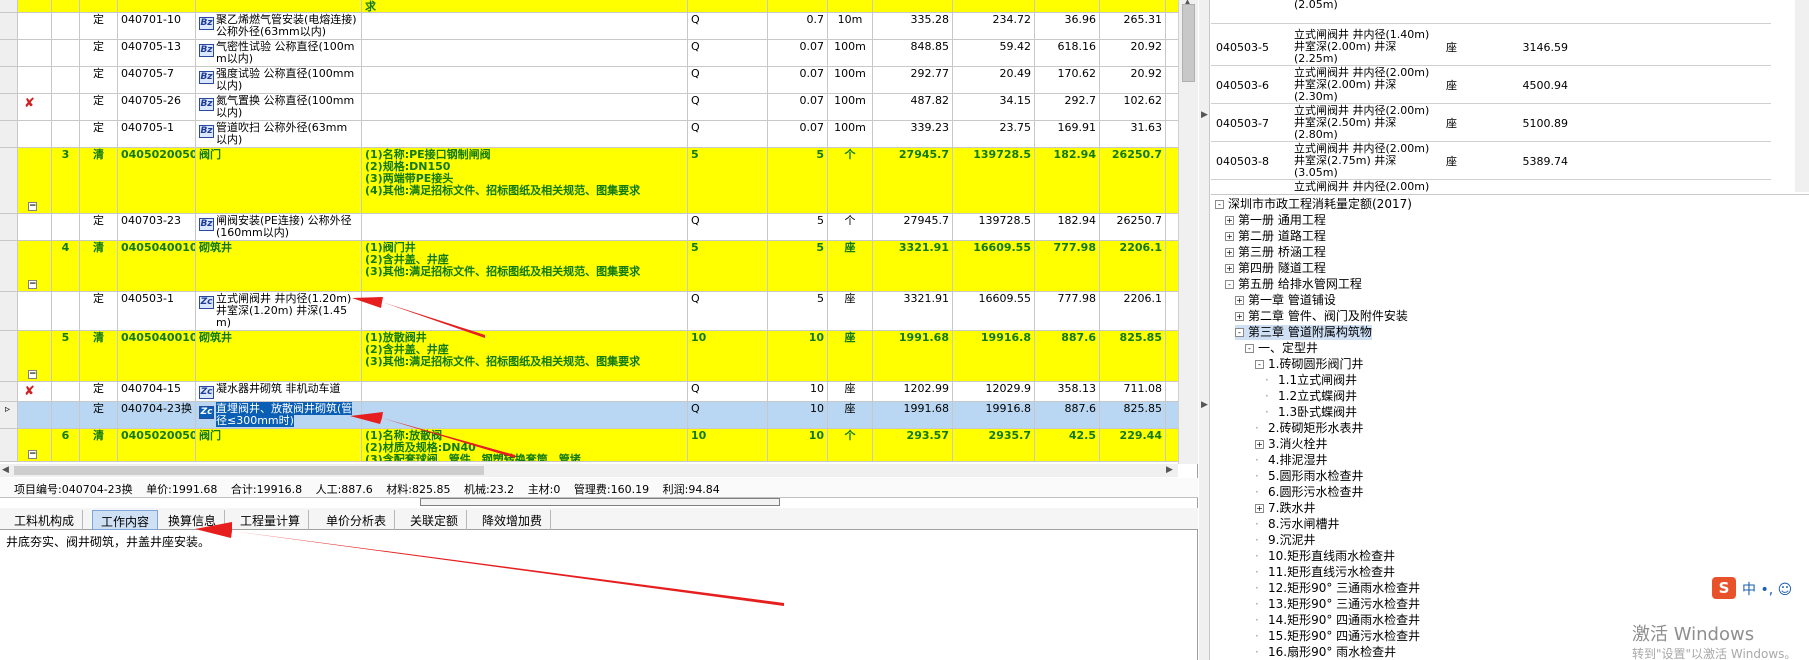 Image resolution: width=1809 pixels, height=660 pixels. I want to click on table-row: 求, so click(589, 6).